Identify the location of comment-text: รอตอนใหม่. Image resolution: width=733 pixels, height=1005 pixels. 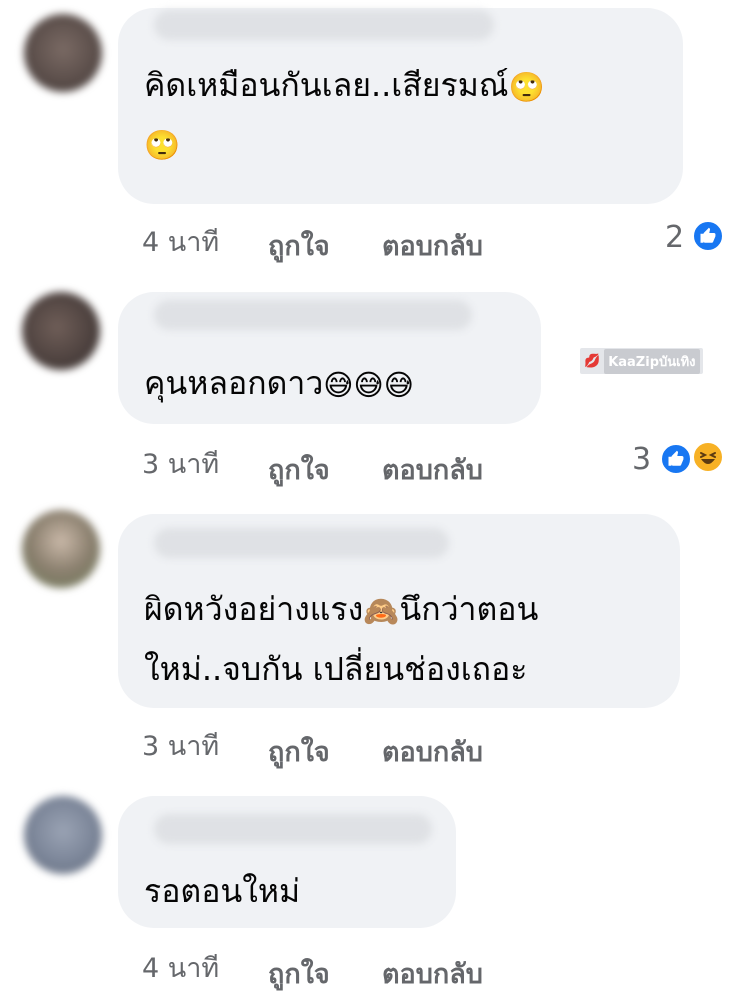
(222, 891).